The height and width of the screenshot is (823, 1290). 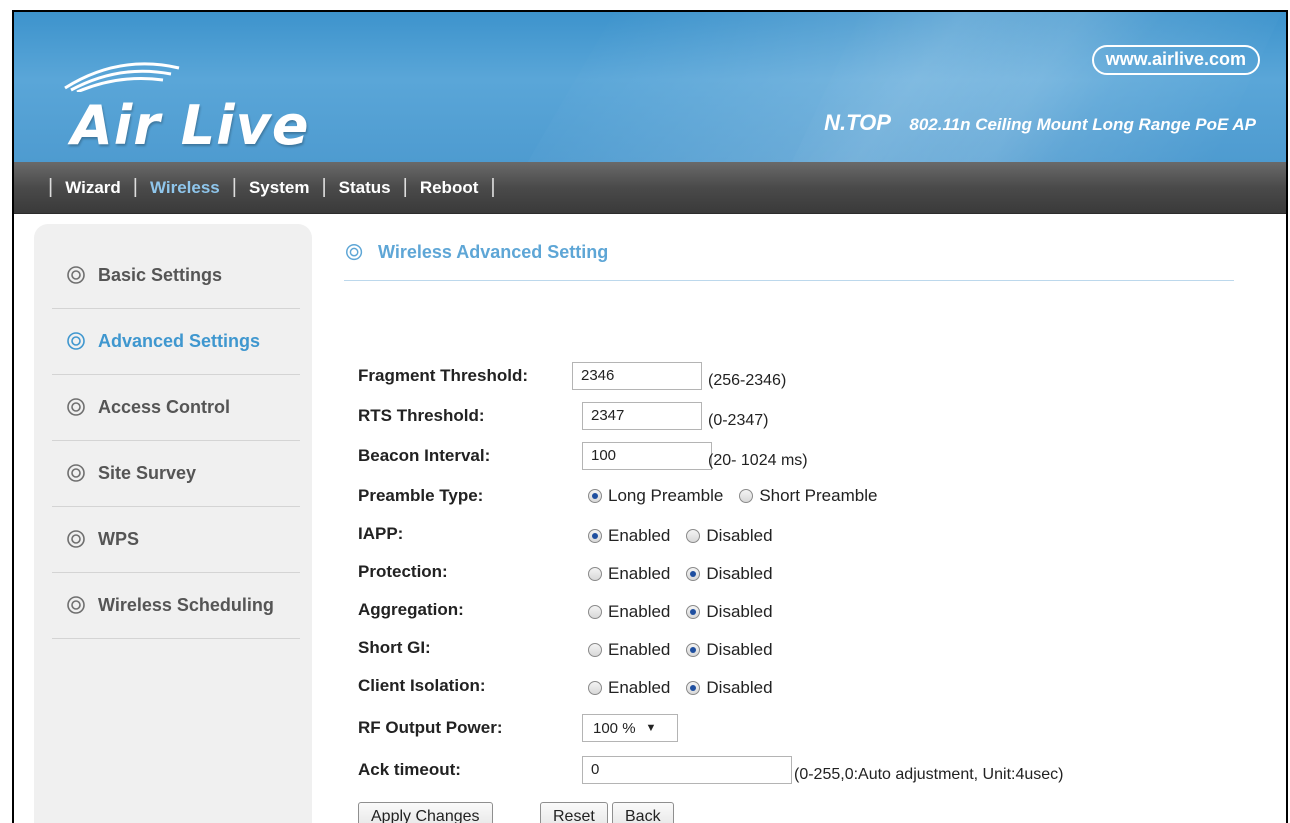 I want to click on protection-enabled-option: Enabled, so click(x=629, y=574).